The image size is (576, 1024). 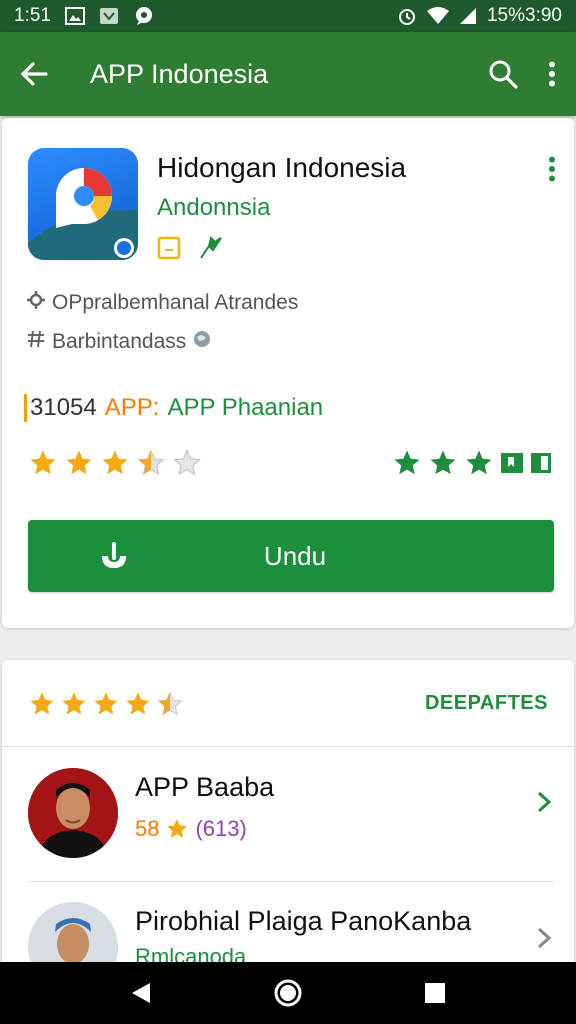 I want to click on avatar, so click(x=73, y=813).